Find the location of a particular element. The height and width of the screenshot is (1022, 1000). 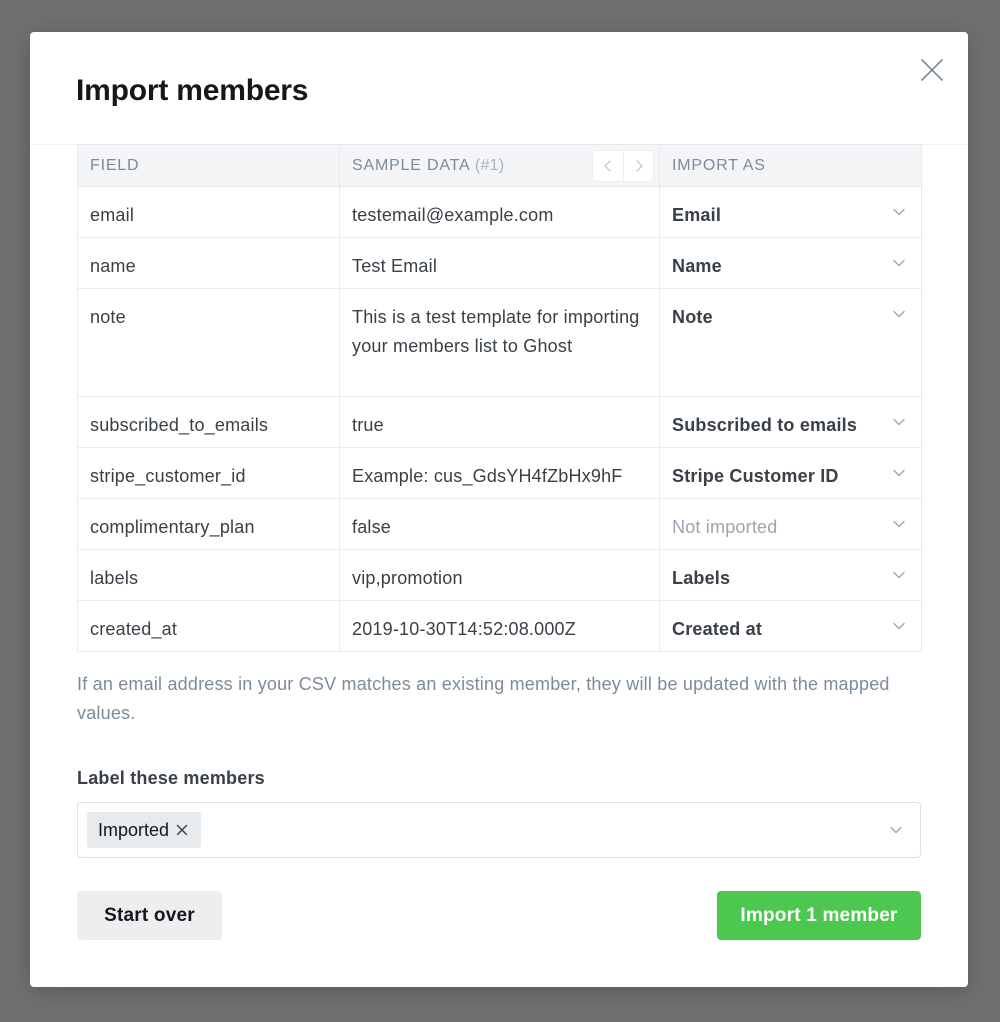

import-as-value: Note is located at coordinates (692, 317).